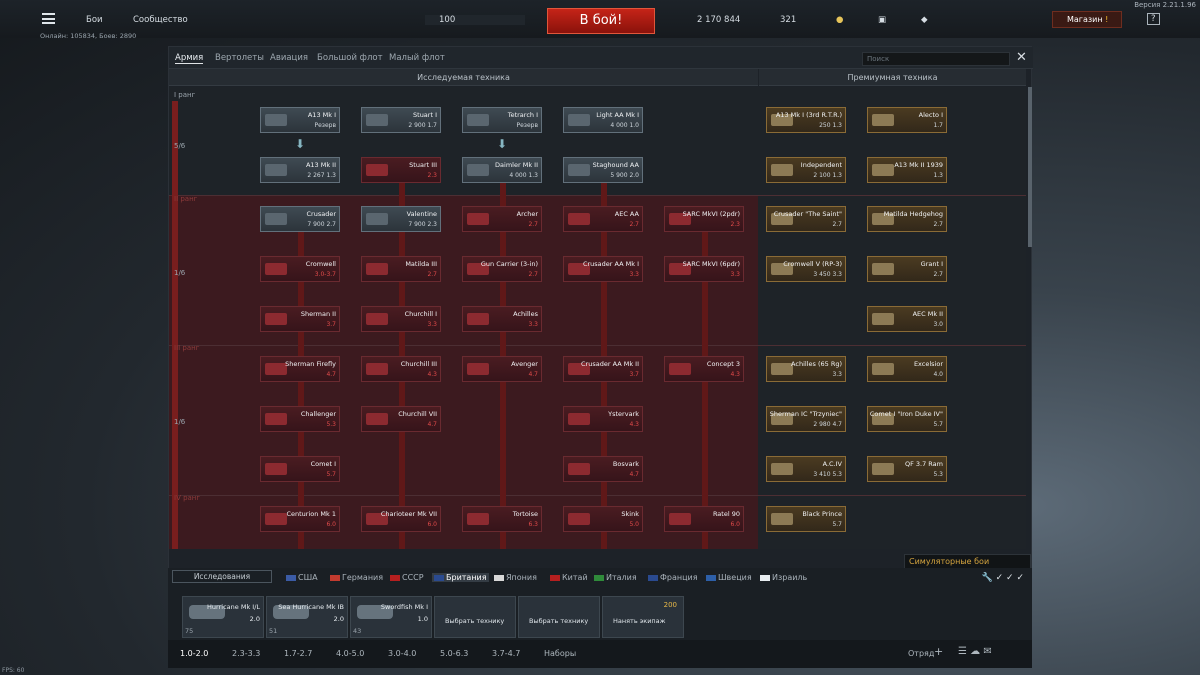 This screenshot has width=1200, height=675. What do you see at coordinates (401, 120) in the screenshot?
I see `vehicle-card-stuart1: Stuart I 2 900 1.7` at bounding box center [401, 120].